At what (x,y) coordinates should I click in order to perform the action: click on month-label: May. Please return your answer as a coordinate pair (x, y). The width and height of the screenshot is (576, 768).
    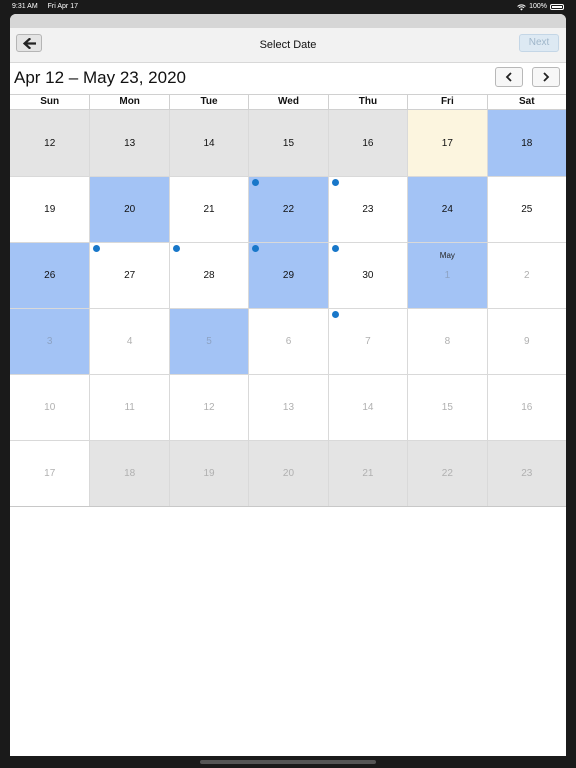
    Looking at the image, I should click on (447, 255).